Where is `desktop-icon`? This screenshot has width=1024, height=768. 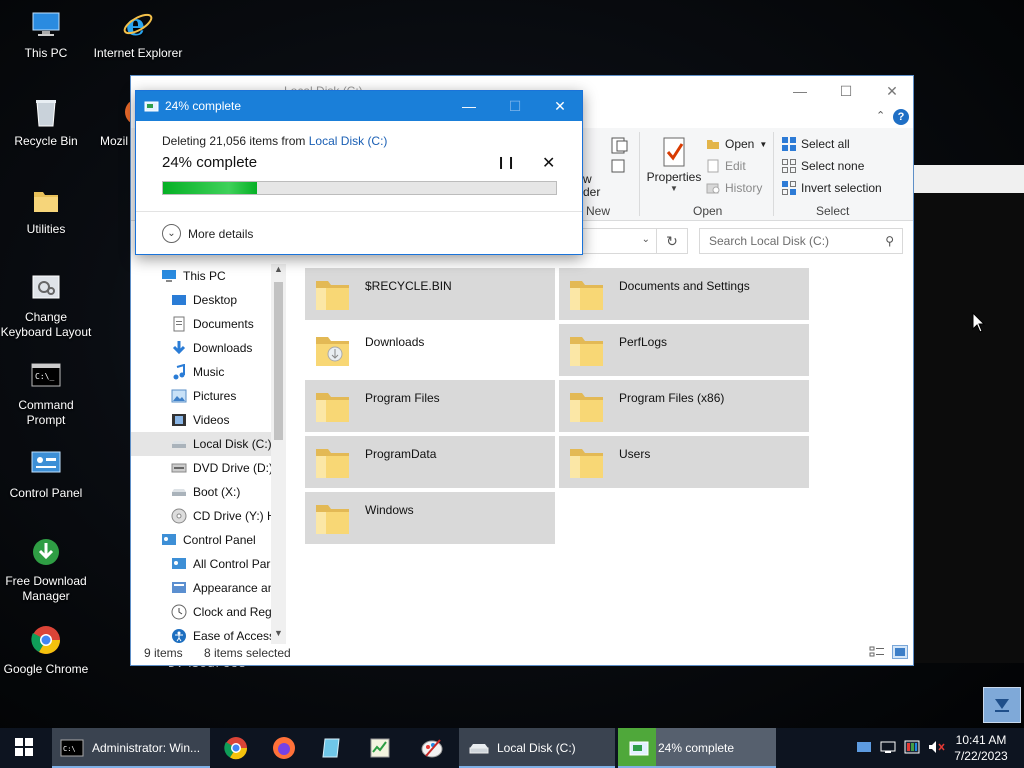 desktop-icon is located at coordinates (179, 300).